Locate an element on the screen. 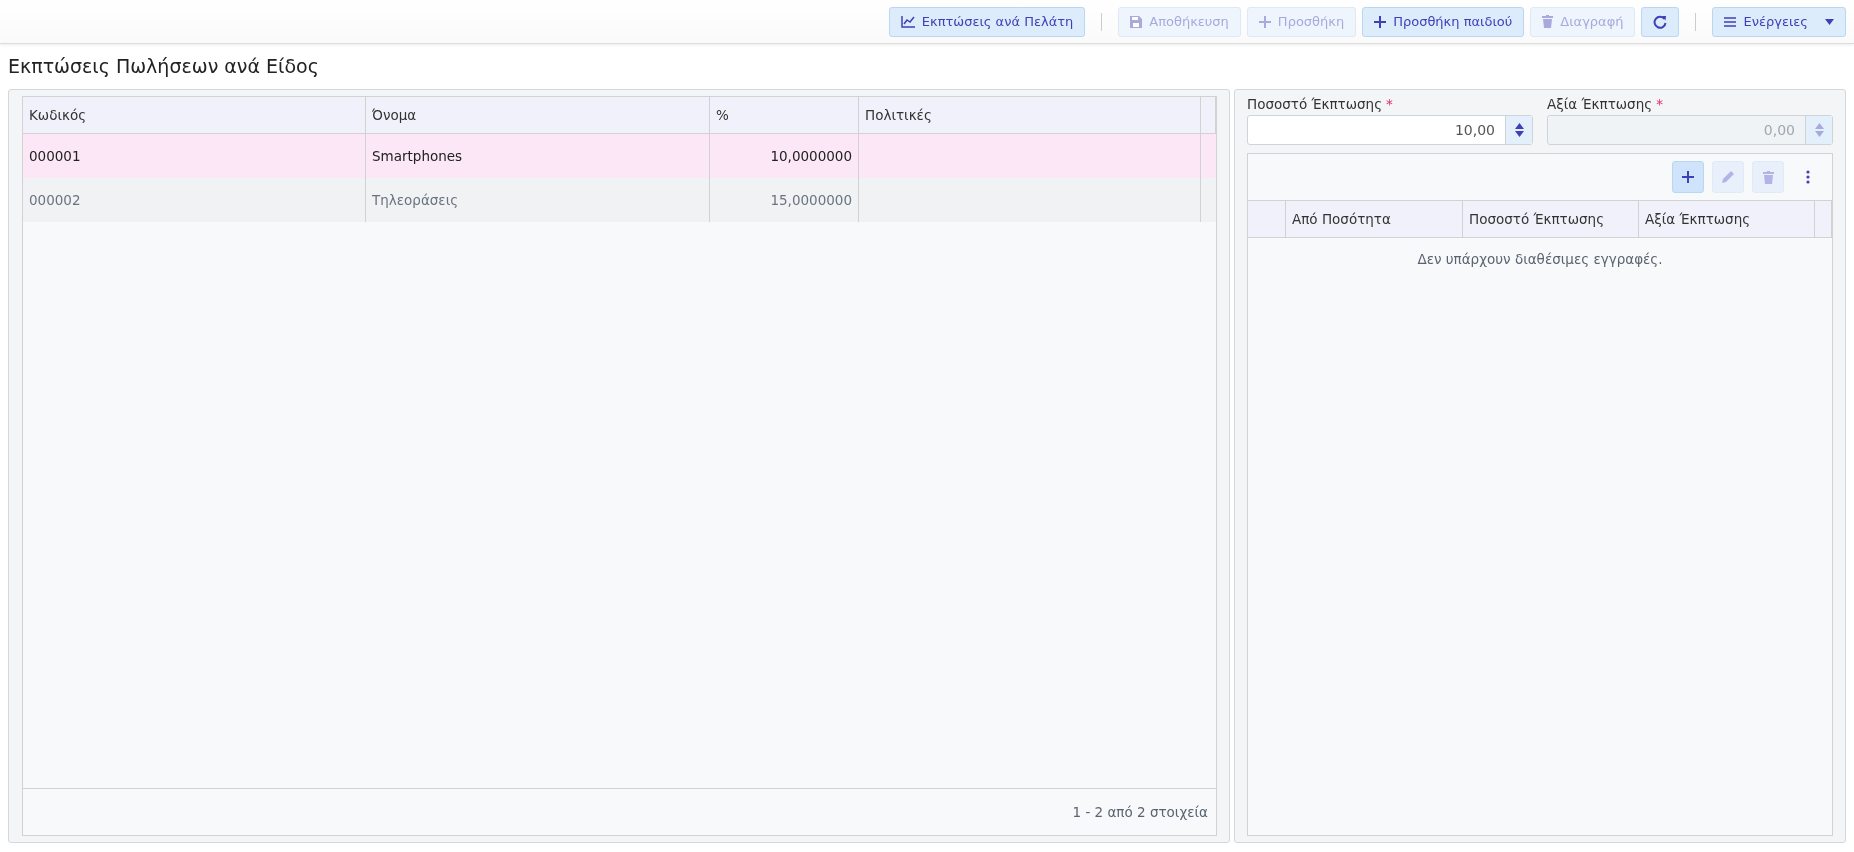 The width and height of the screenshot is (1854, 852). pencil-icon is located at coordinates (1728, 177).